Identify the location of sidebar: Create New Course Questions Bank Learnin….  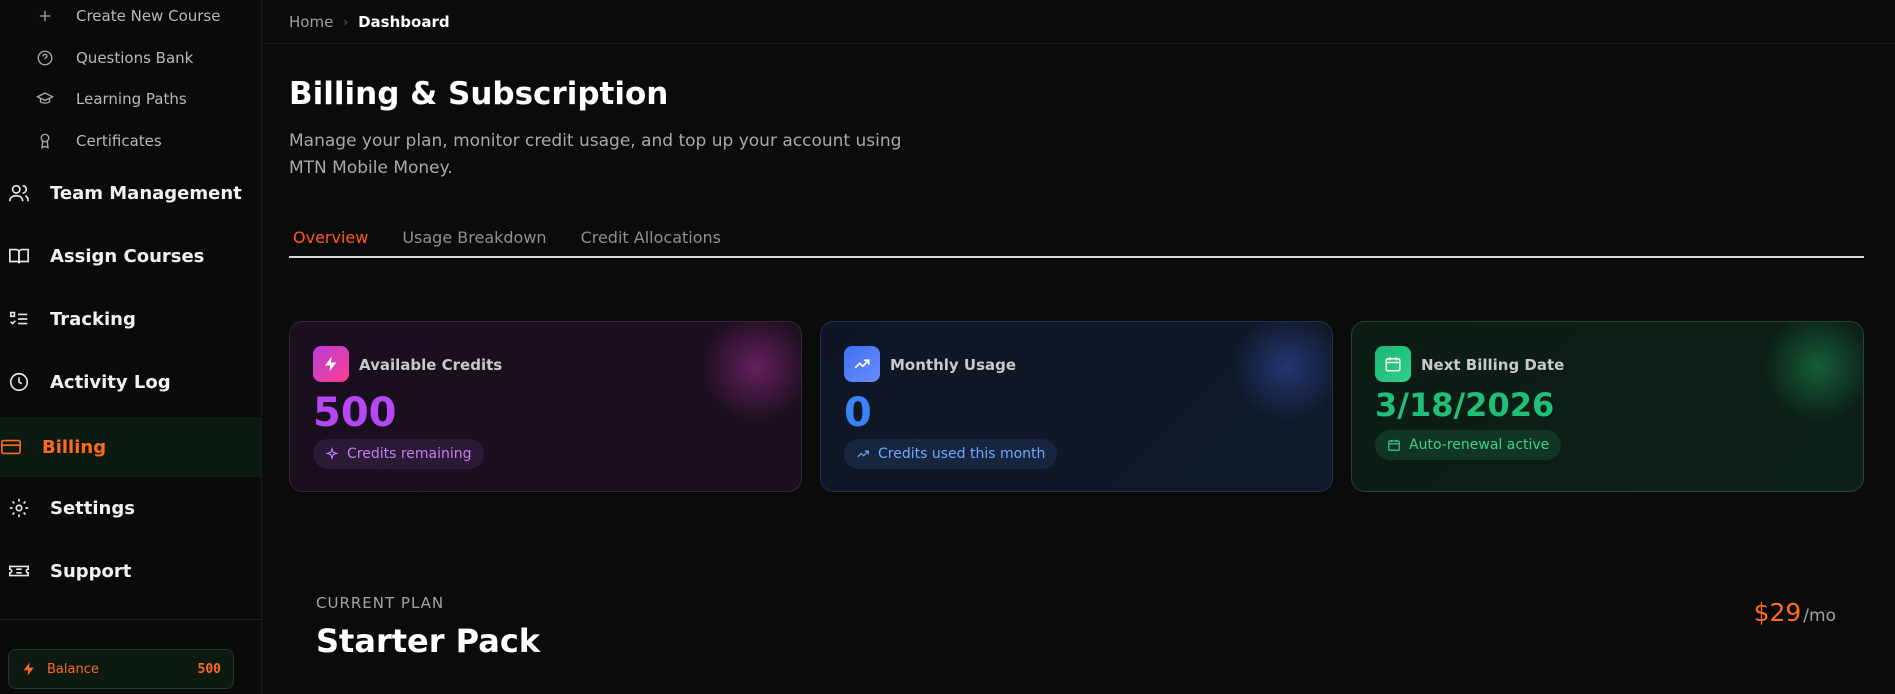
(131, 347).